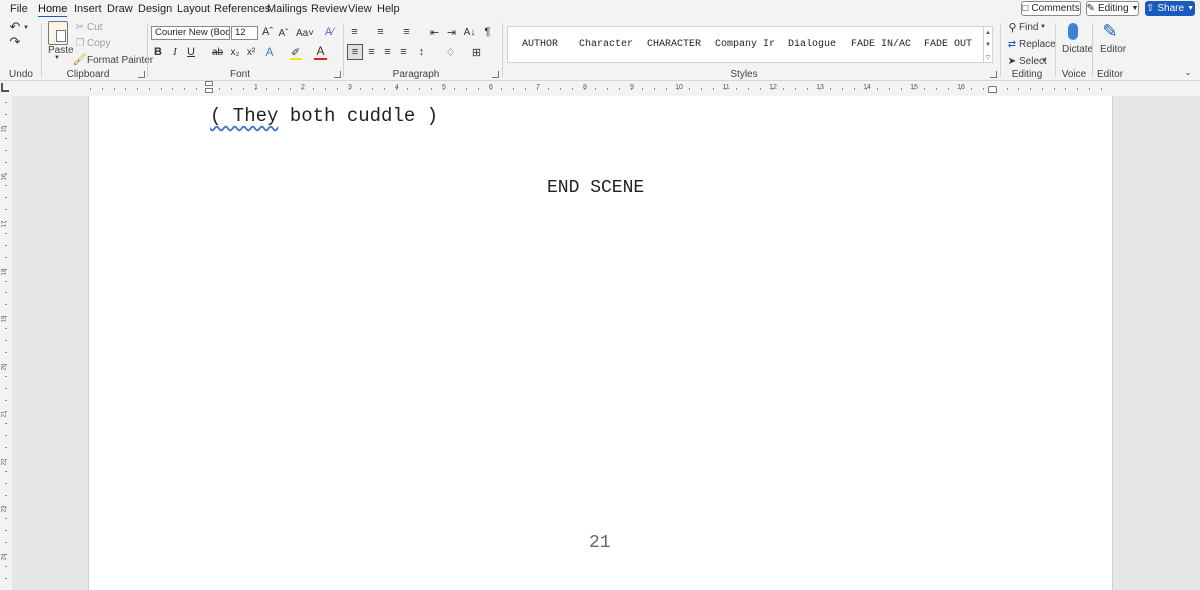  Describe the element at coordinates (600, 88) in the screenshot. I see `horizontal-ruler: 1 2 3 4 5 6 7 8 9 10 11 12 13 14 15 16` at that location.